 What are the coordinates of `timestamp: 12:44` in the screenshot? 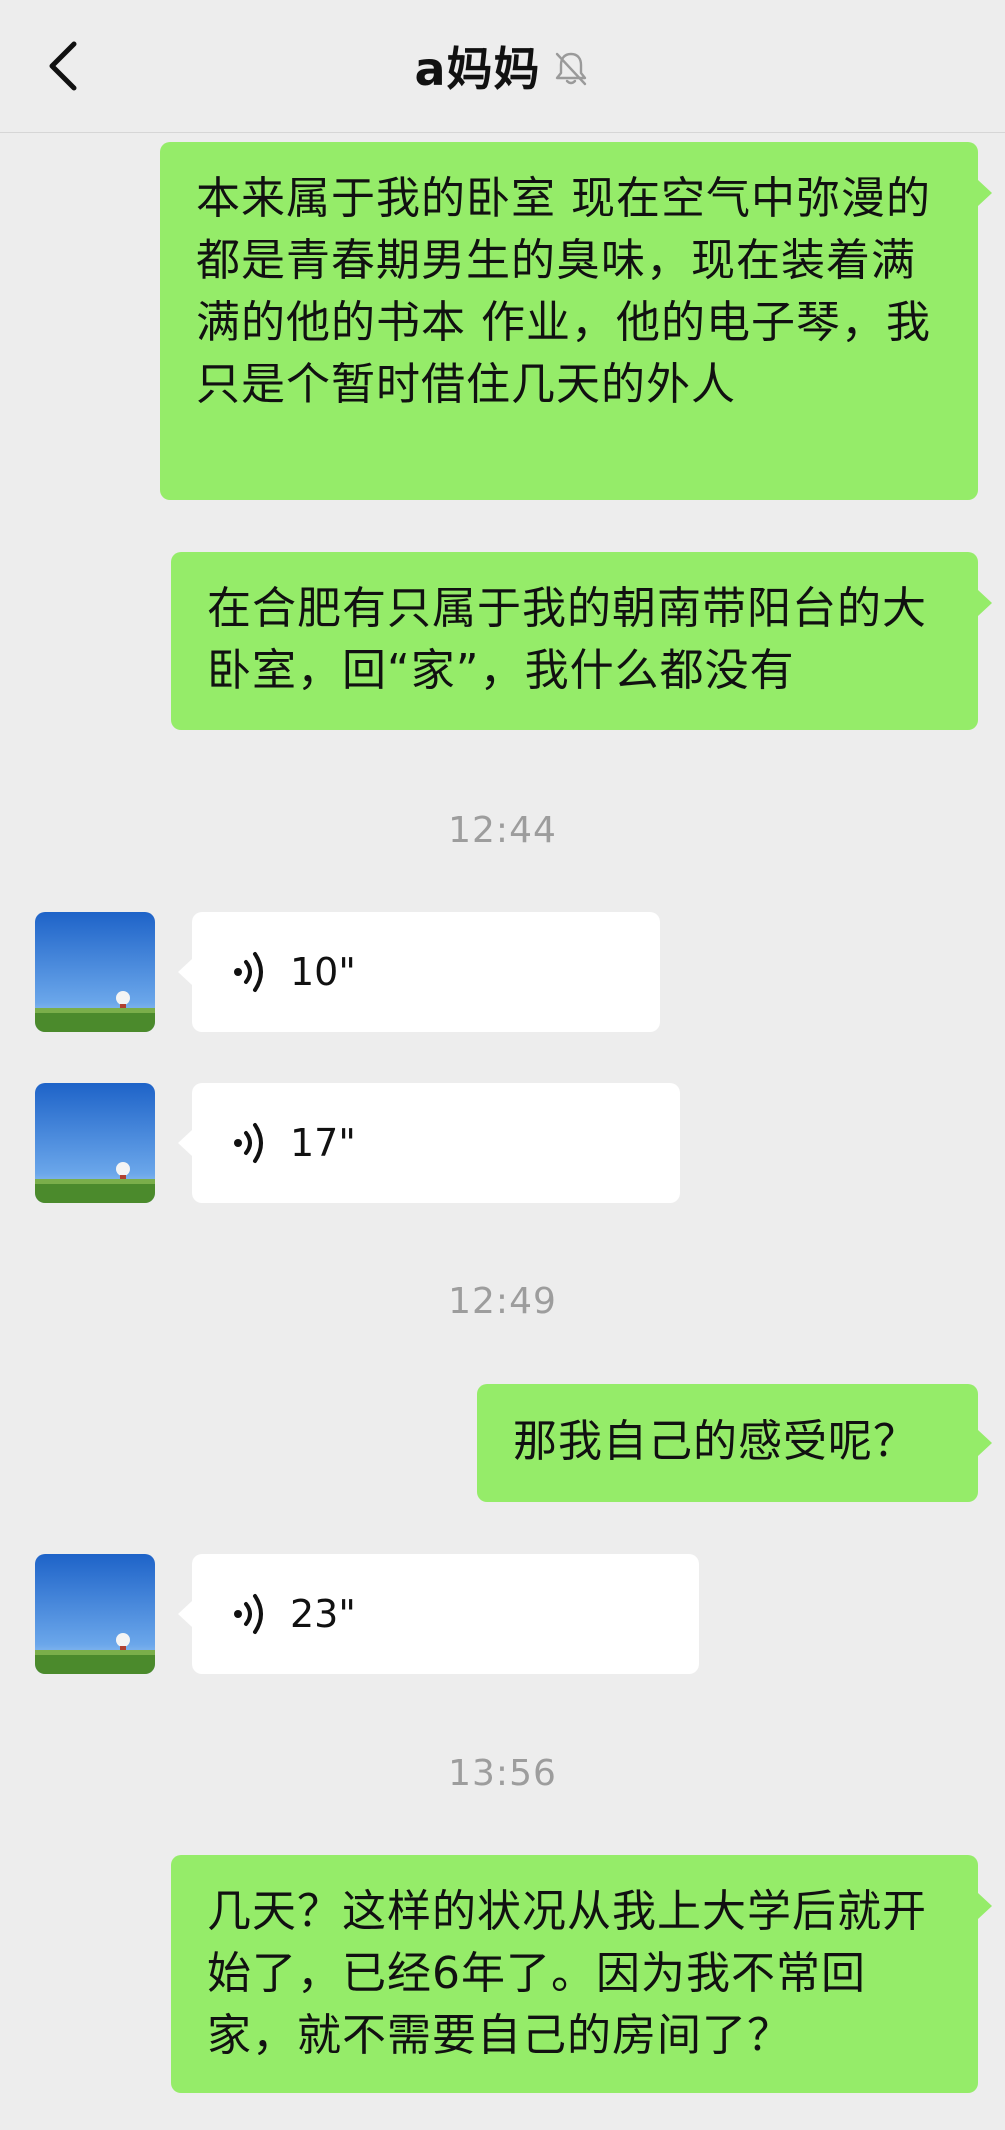 It's located at (502, 830).